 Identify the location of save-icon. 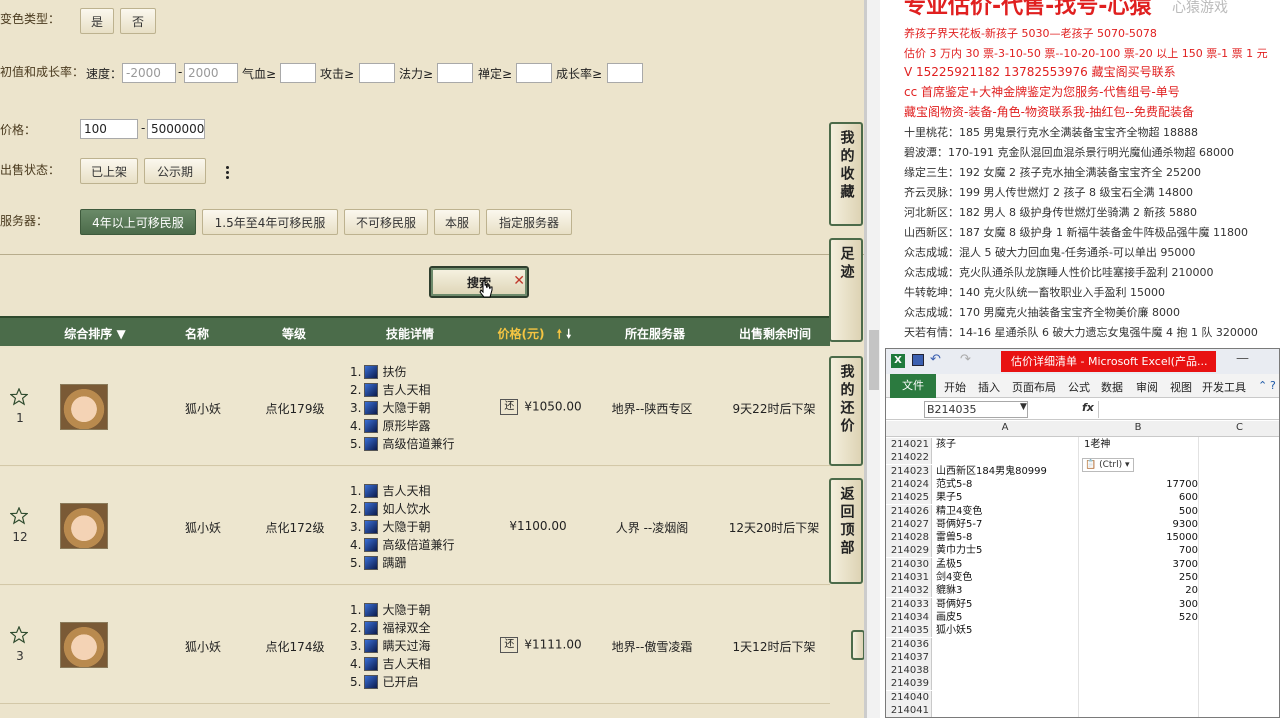
(918, 360).